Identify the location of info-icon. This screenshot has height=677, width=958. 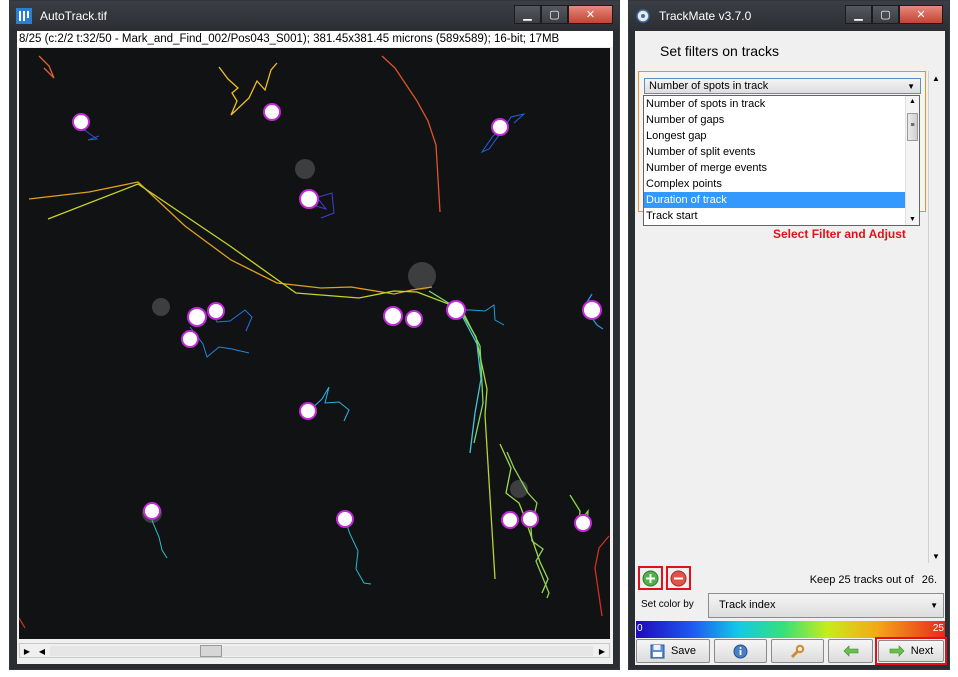
(740, 651).